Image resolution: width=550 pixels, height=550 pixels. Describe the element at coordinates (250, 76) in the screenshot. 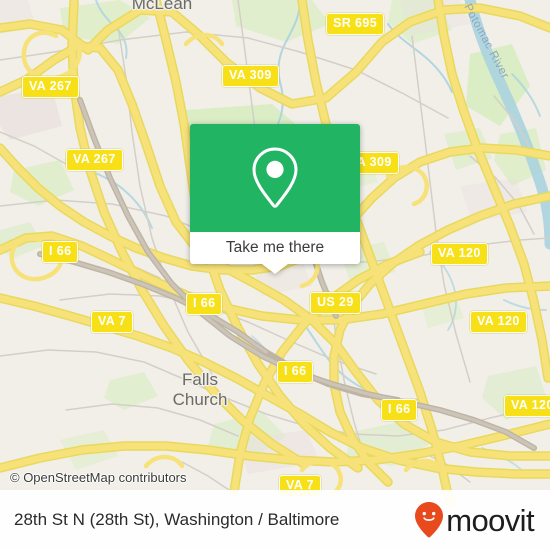

I see `shield-va-309-top: VA 309` at that location.